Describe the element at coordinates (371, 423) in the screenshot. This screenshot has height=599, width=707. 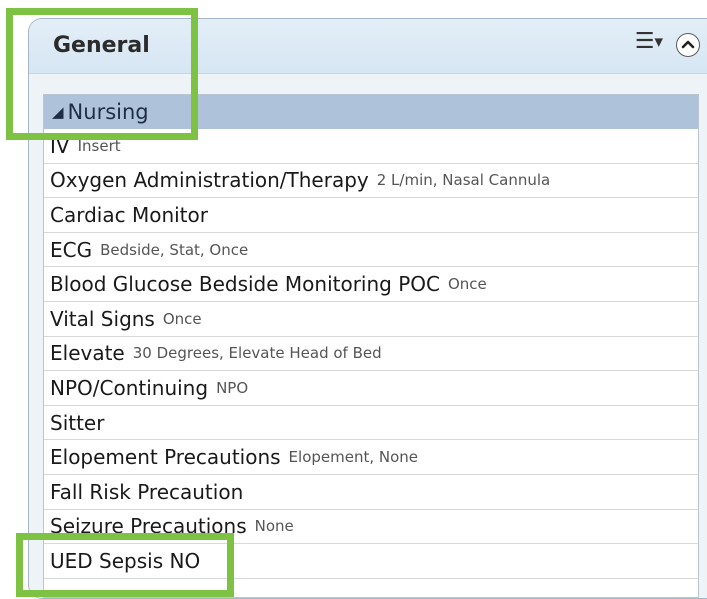
I see `order-row: Sitter` at that location.